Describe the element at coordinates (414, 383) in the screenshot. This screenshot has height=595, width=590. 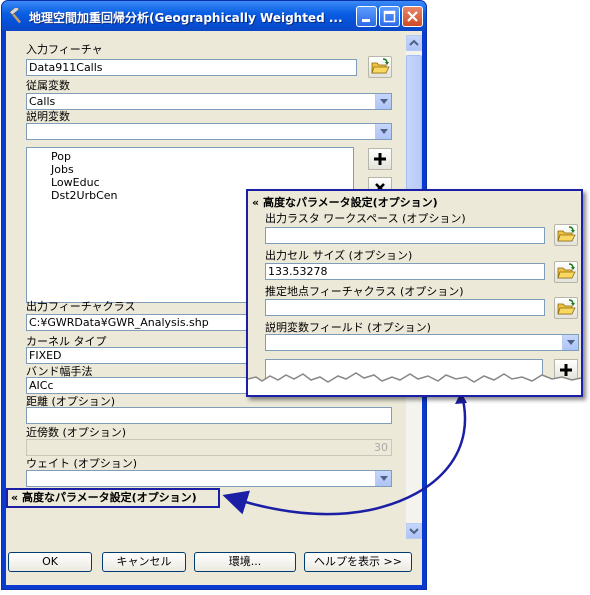
I see `torn-edge` at that location.